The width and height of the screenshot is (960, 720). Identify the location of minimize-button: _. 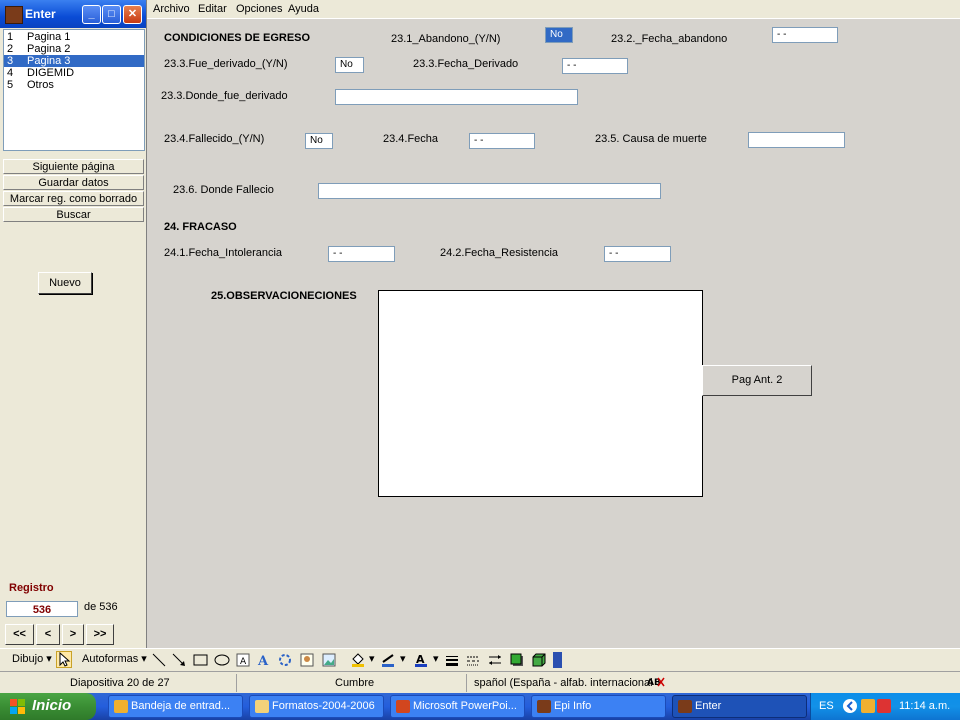
(91, 14).